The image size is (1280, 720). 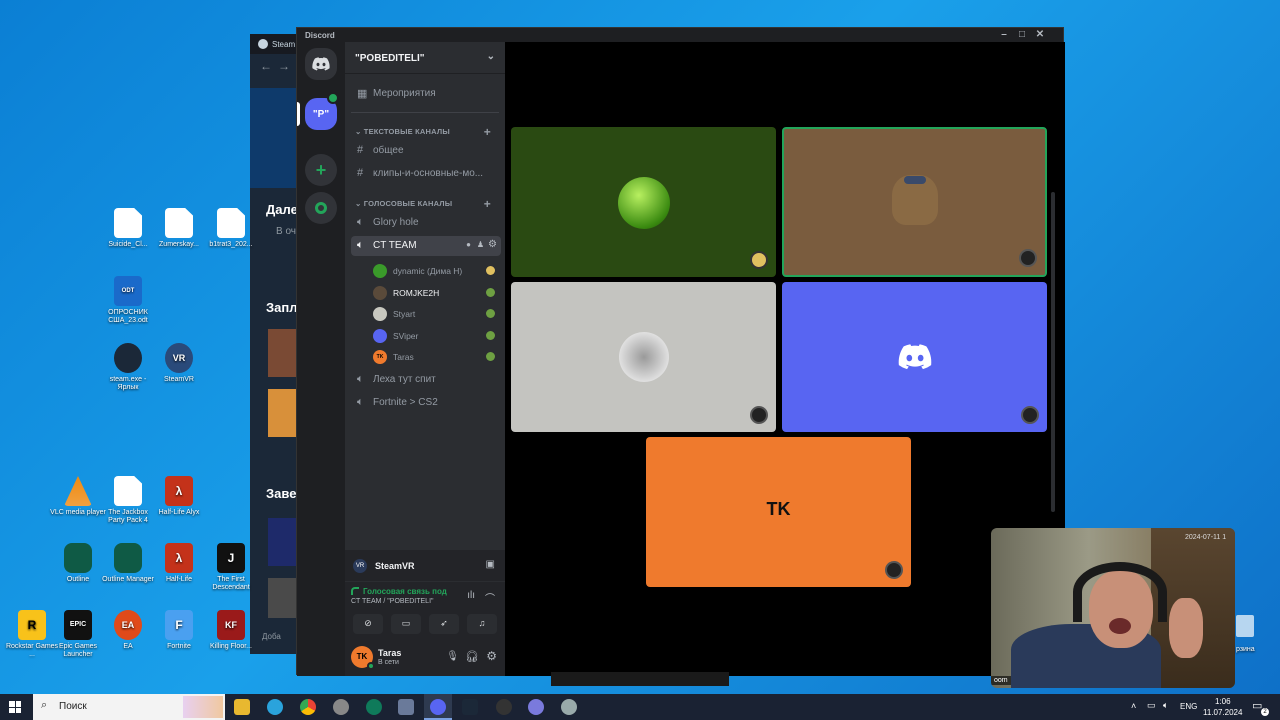 What do you see at coordinates (321, 208) in the screenshot?
I see `explore-icon` at bounding box center [321, 208].